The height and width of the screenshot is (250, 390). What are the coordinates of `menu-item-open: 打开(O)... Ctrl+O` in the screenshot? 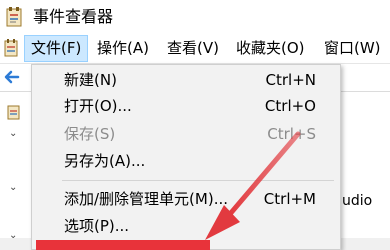 It's located at (186, 106).